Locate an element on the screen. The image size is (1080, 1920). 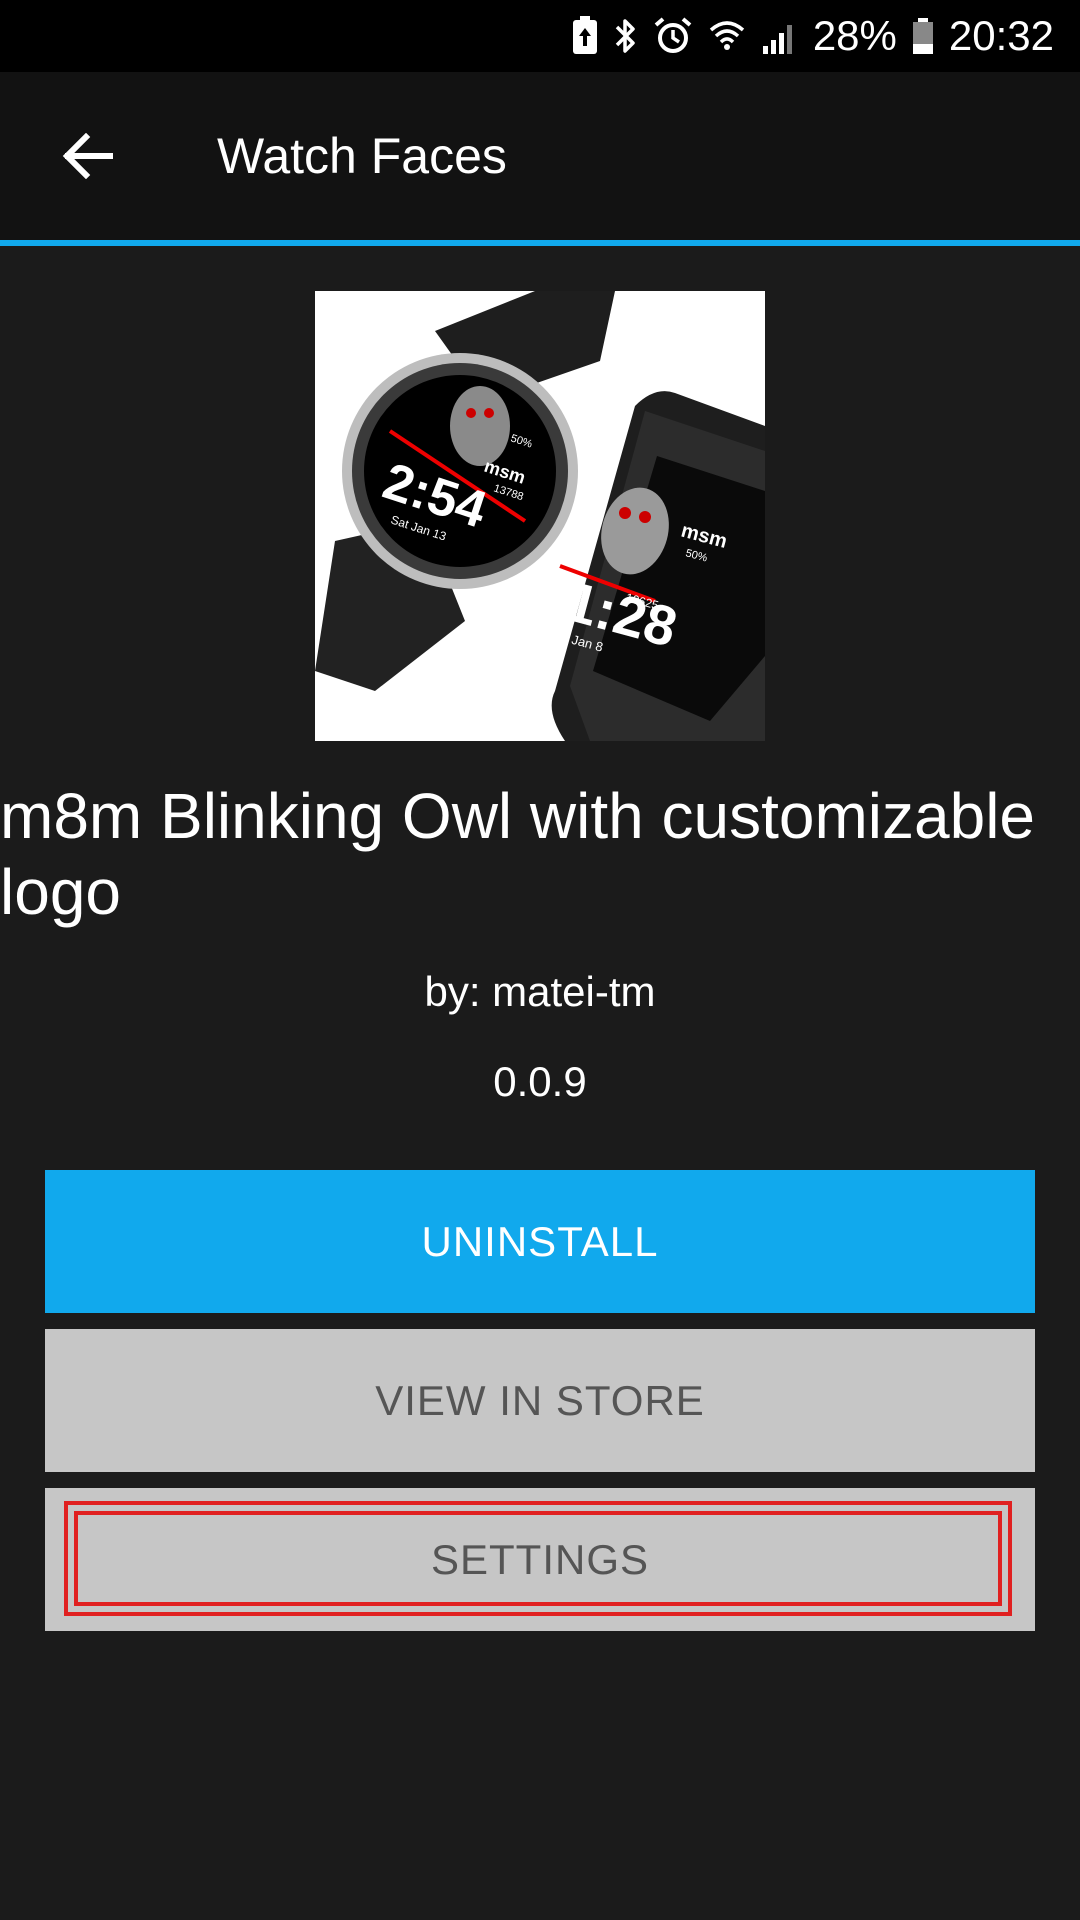
back-arrow-icon is located at coordinates (87, 156).